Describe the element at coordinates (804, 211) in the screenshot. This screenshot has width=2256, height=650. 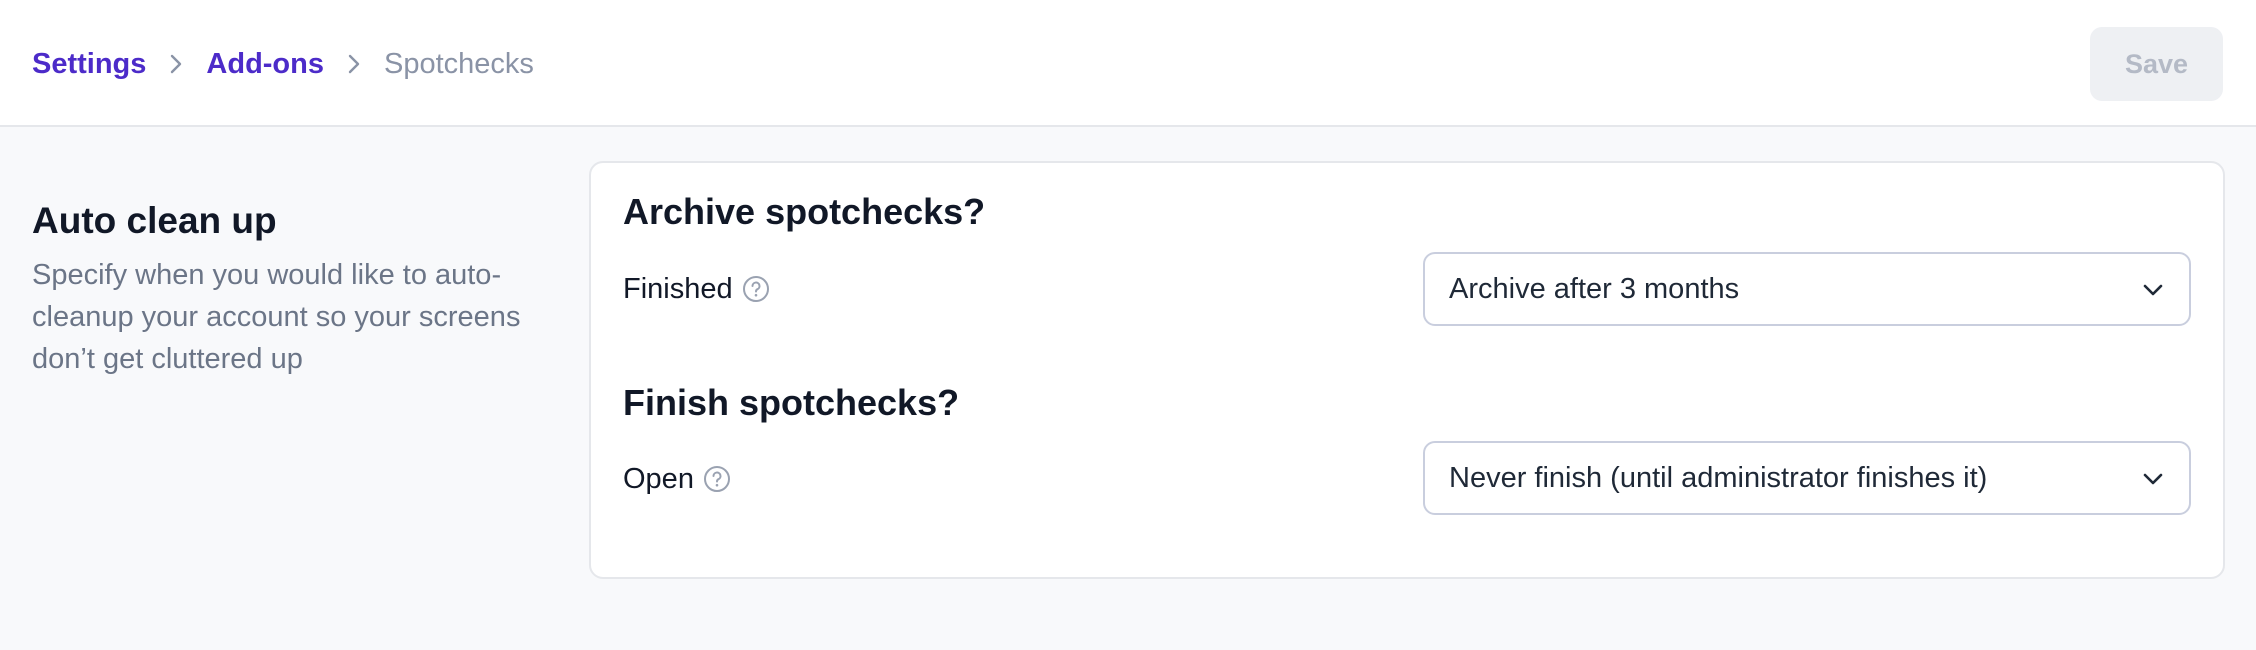
I see `archive-spotchecks-title: Archive spotchecks?` at that location.